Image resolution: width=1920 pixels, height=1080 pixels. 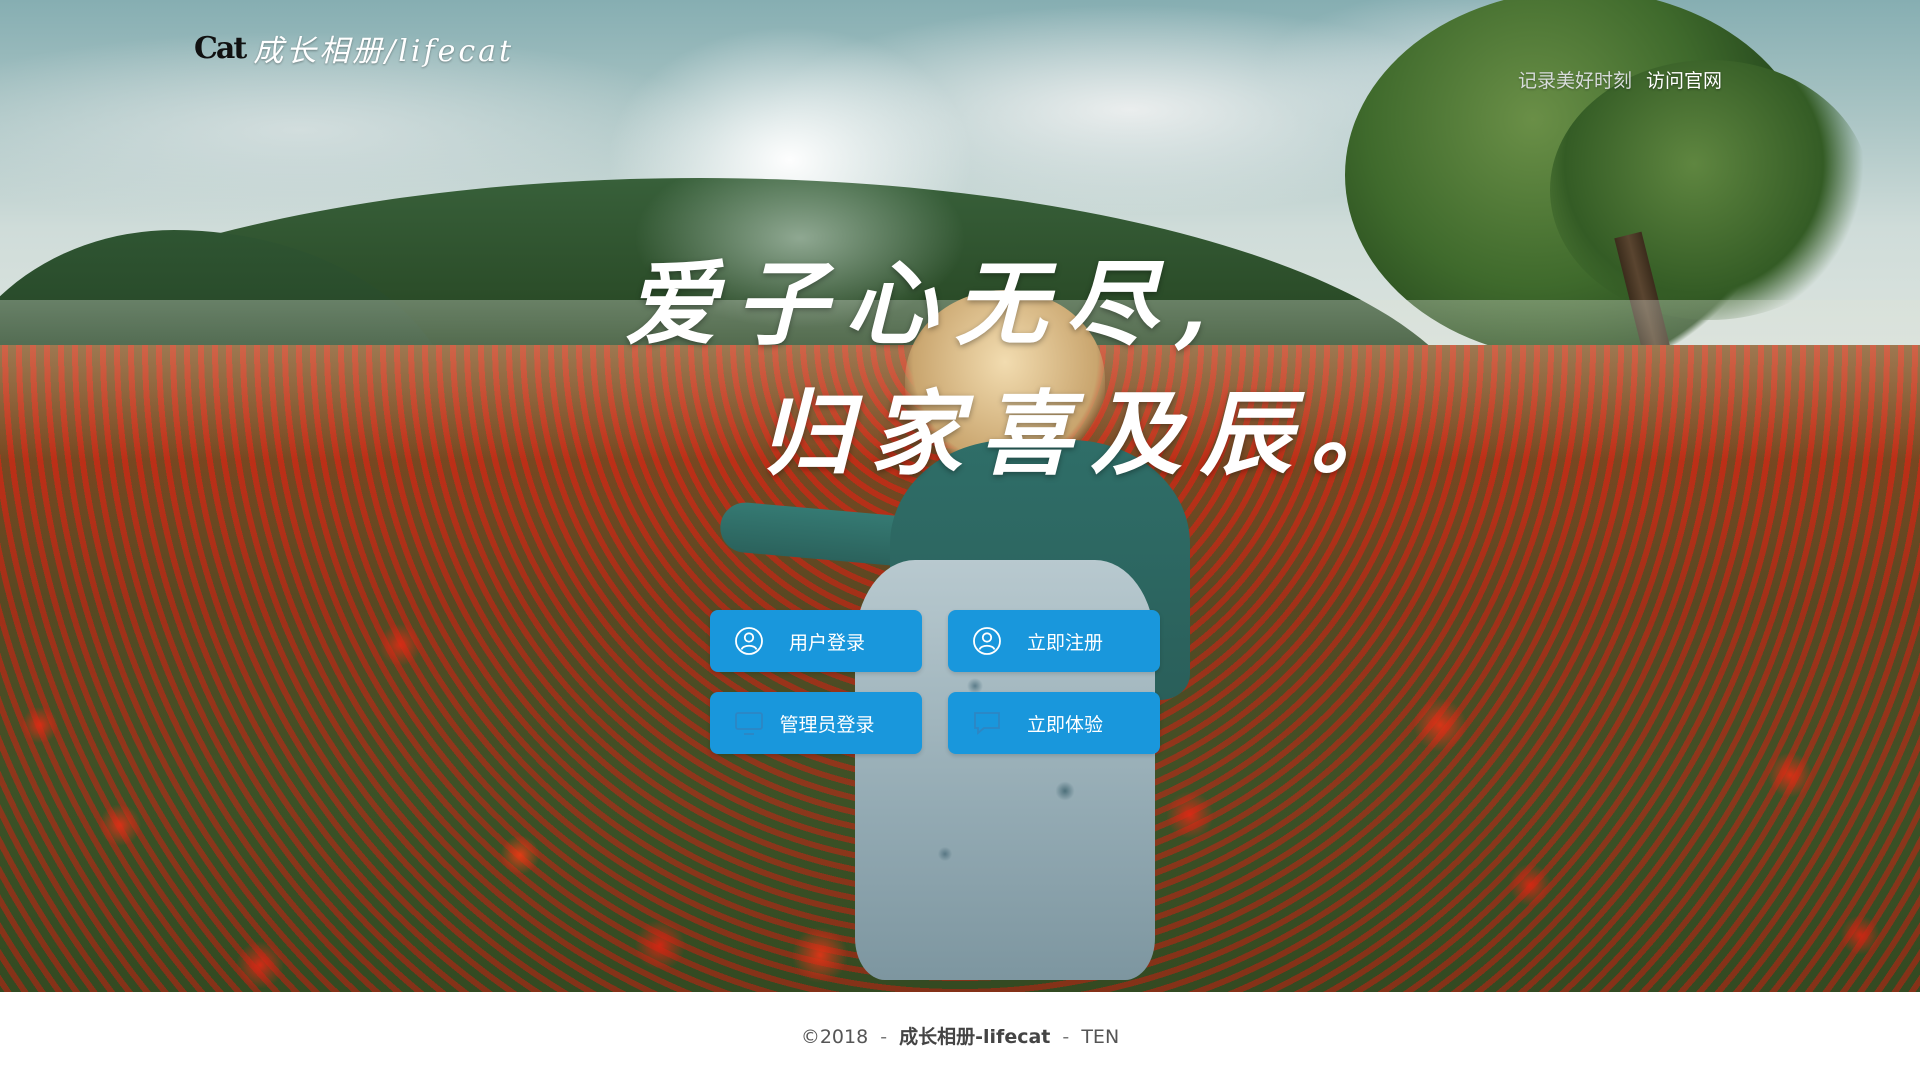 What do you see at coordinates (749, 723) in the screenshot?
I see `monitor-icon` at bounding box center [749, 723].